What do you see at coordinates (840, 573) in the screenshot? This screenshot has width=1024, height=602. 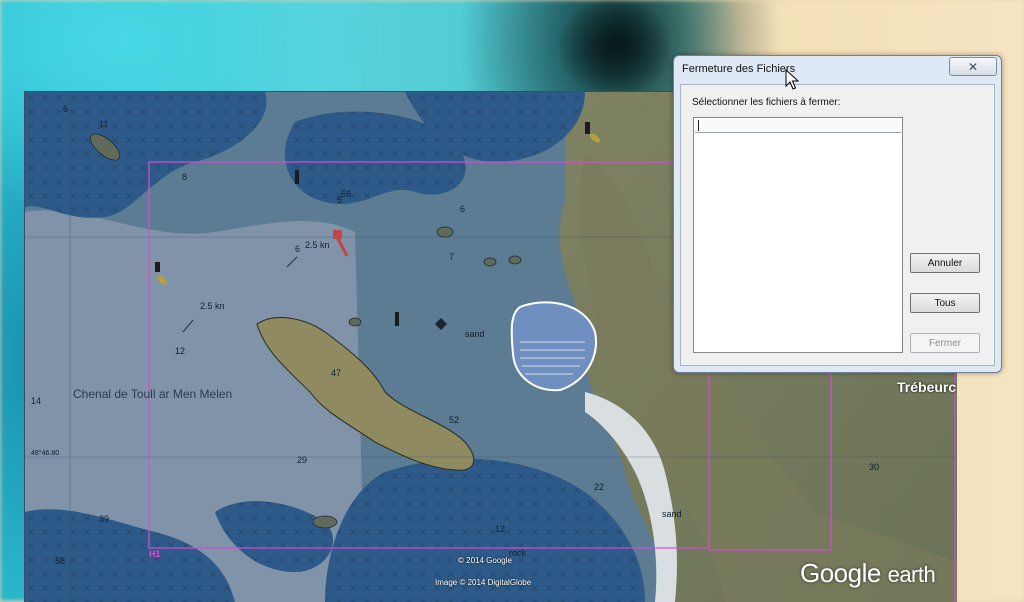 I see `logo-google-text: Google` at bounding box center [840, 573].